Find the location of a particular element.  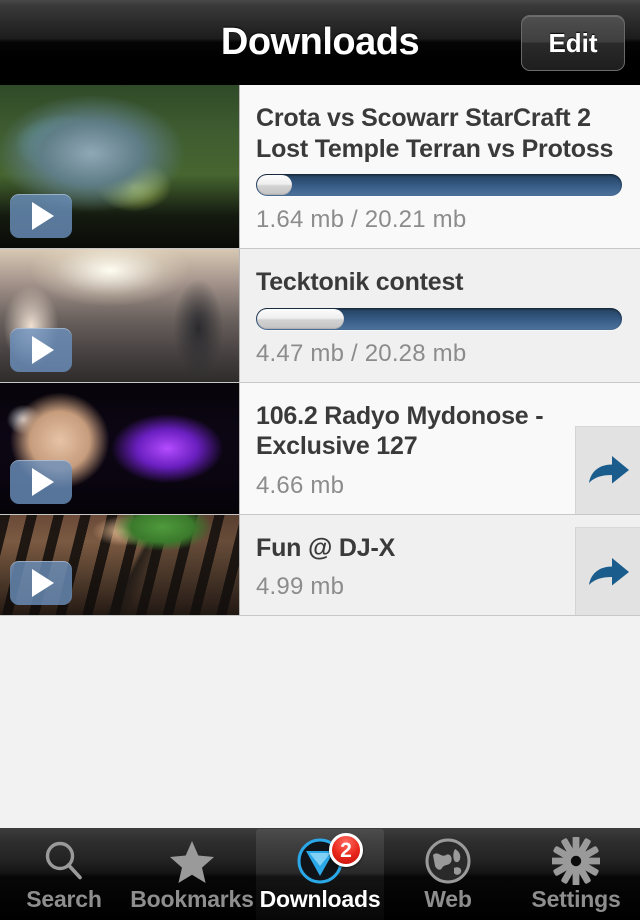

download-row: Tecktonik contest 4.47 mb / 20.28 mb is located at coordinates (320, 316).